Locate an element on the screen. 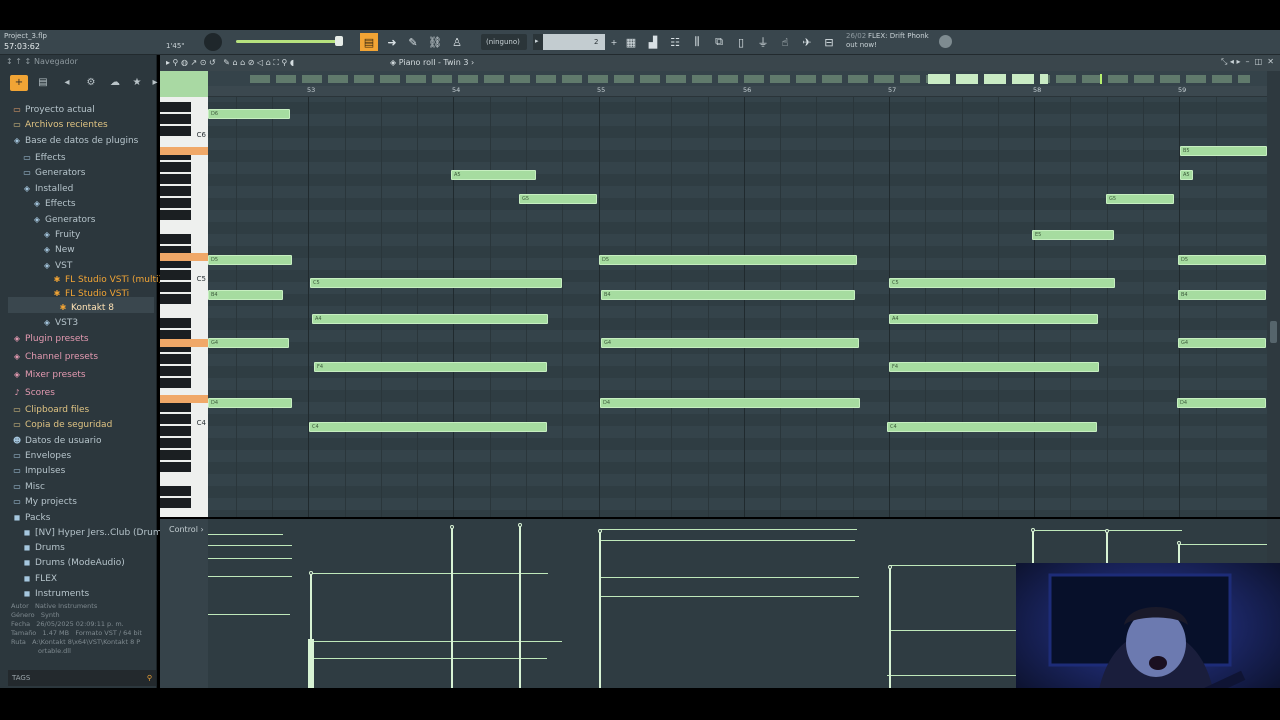 This screenshot has height=720, width=1280. tree-item-copia-de-seguridad: ▭ Copia de seguridad is located at coordinates (62, 424).